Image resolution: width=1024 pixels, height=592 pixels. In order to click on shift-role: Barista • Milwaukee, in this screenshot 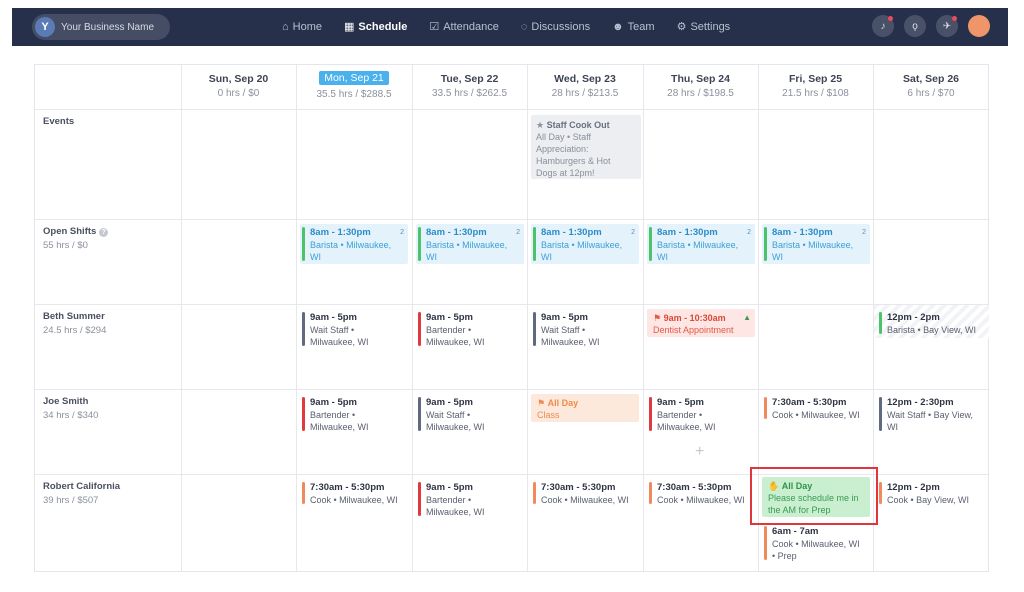, I will do `click(813, 245)`.